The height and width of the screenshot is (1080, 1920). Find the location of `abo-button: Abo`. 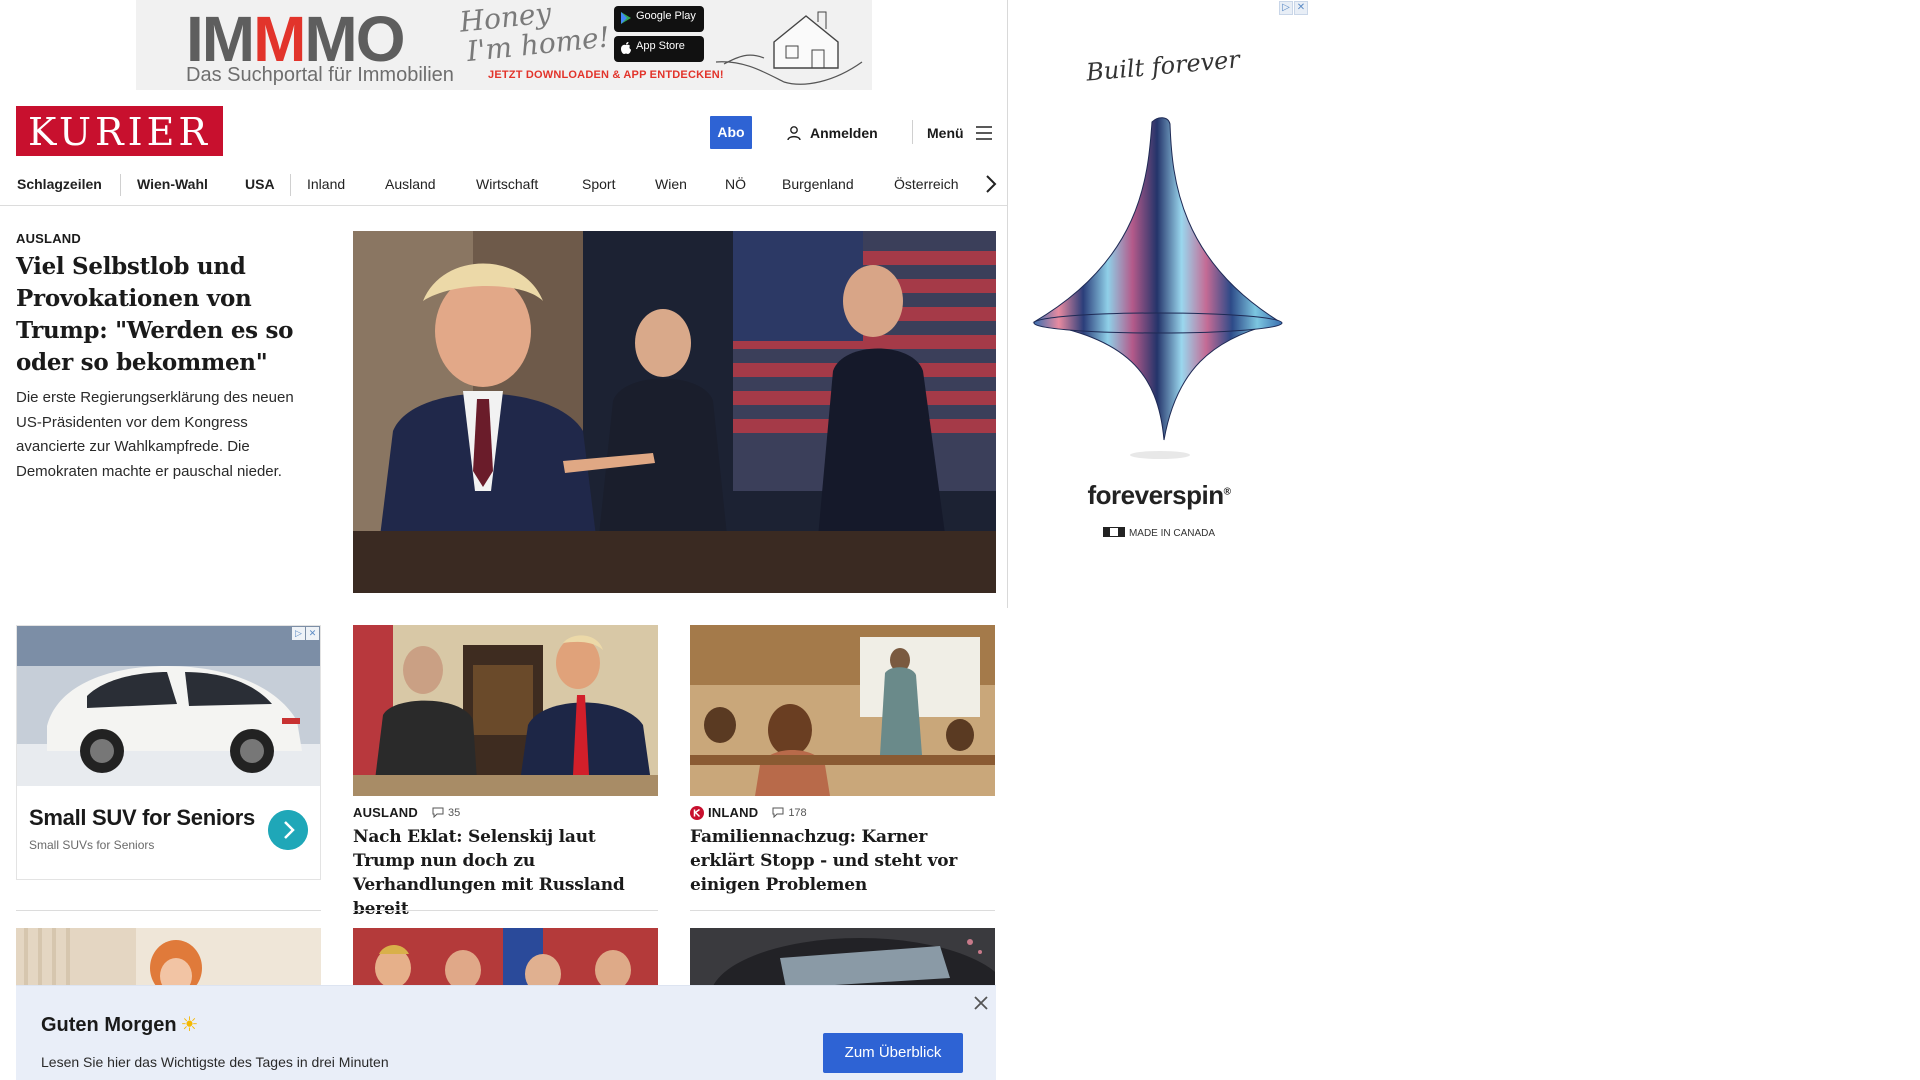

abo-button: Abo is located at coordinates (731, 132).